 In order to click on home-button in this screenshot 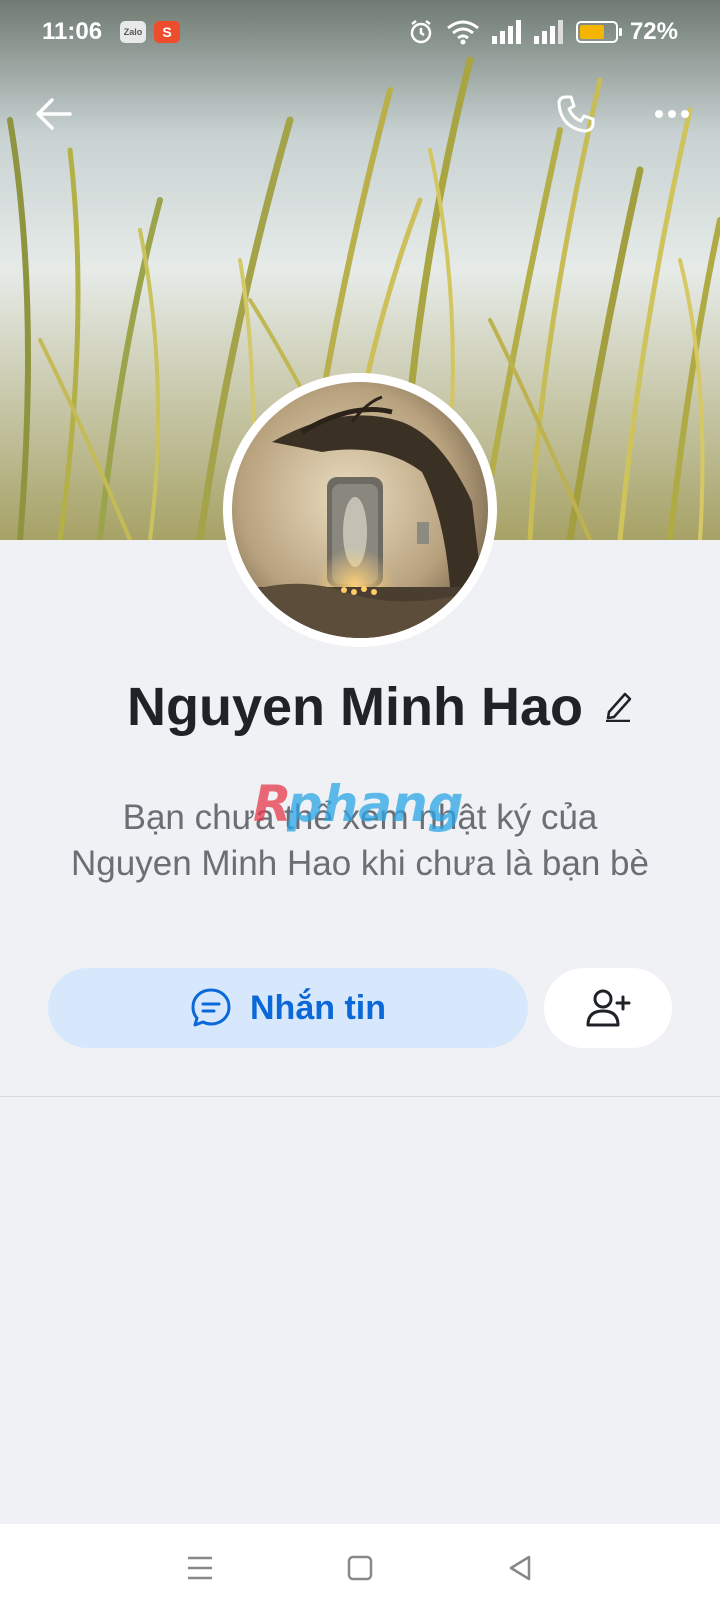, I will do `click(360, 1568)`.